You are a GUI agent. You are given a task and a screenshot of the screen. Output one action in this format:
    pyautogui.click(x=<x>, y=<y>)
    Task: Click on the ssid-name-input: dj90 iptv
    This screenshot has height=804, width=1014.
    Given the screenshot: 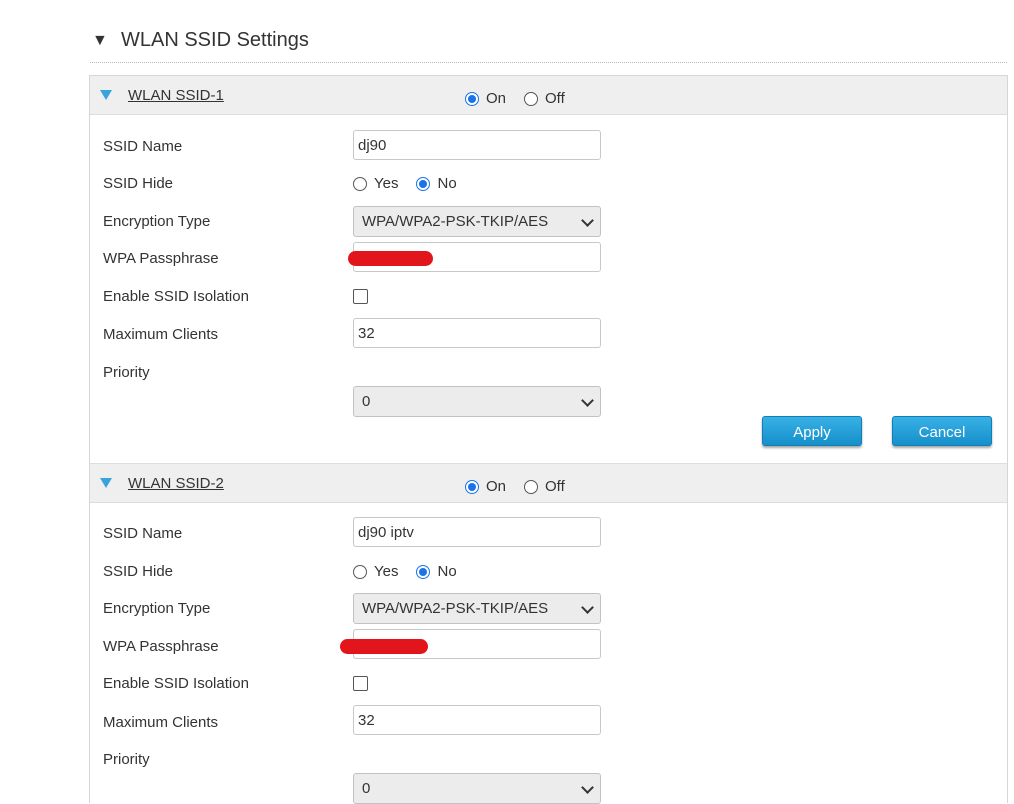 What is the action you would take?
    pyautogui.click(x=477, y=532)
    